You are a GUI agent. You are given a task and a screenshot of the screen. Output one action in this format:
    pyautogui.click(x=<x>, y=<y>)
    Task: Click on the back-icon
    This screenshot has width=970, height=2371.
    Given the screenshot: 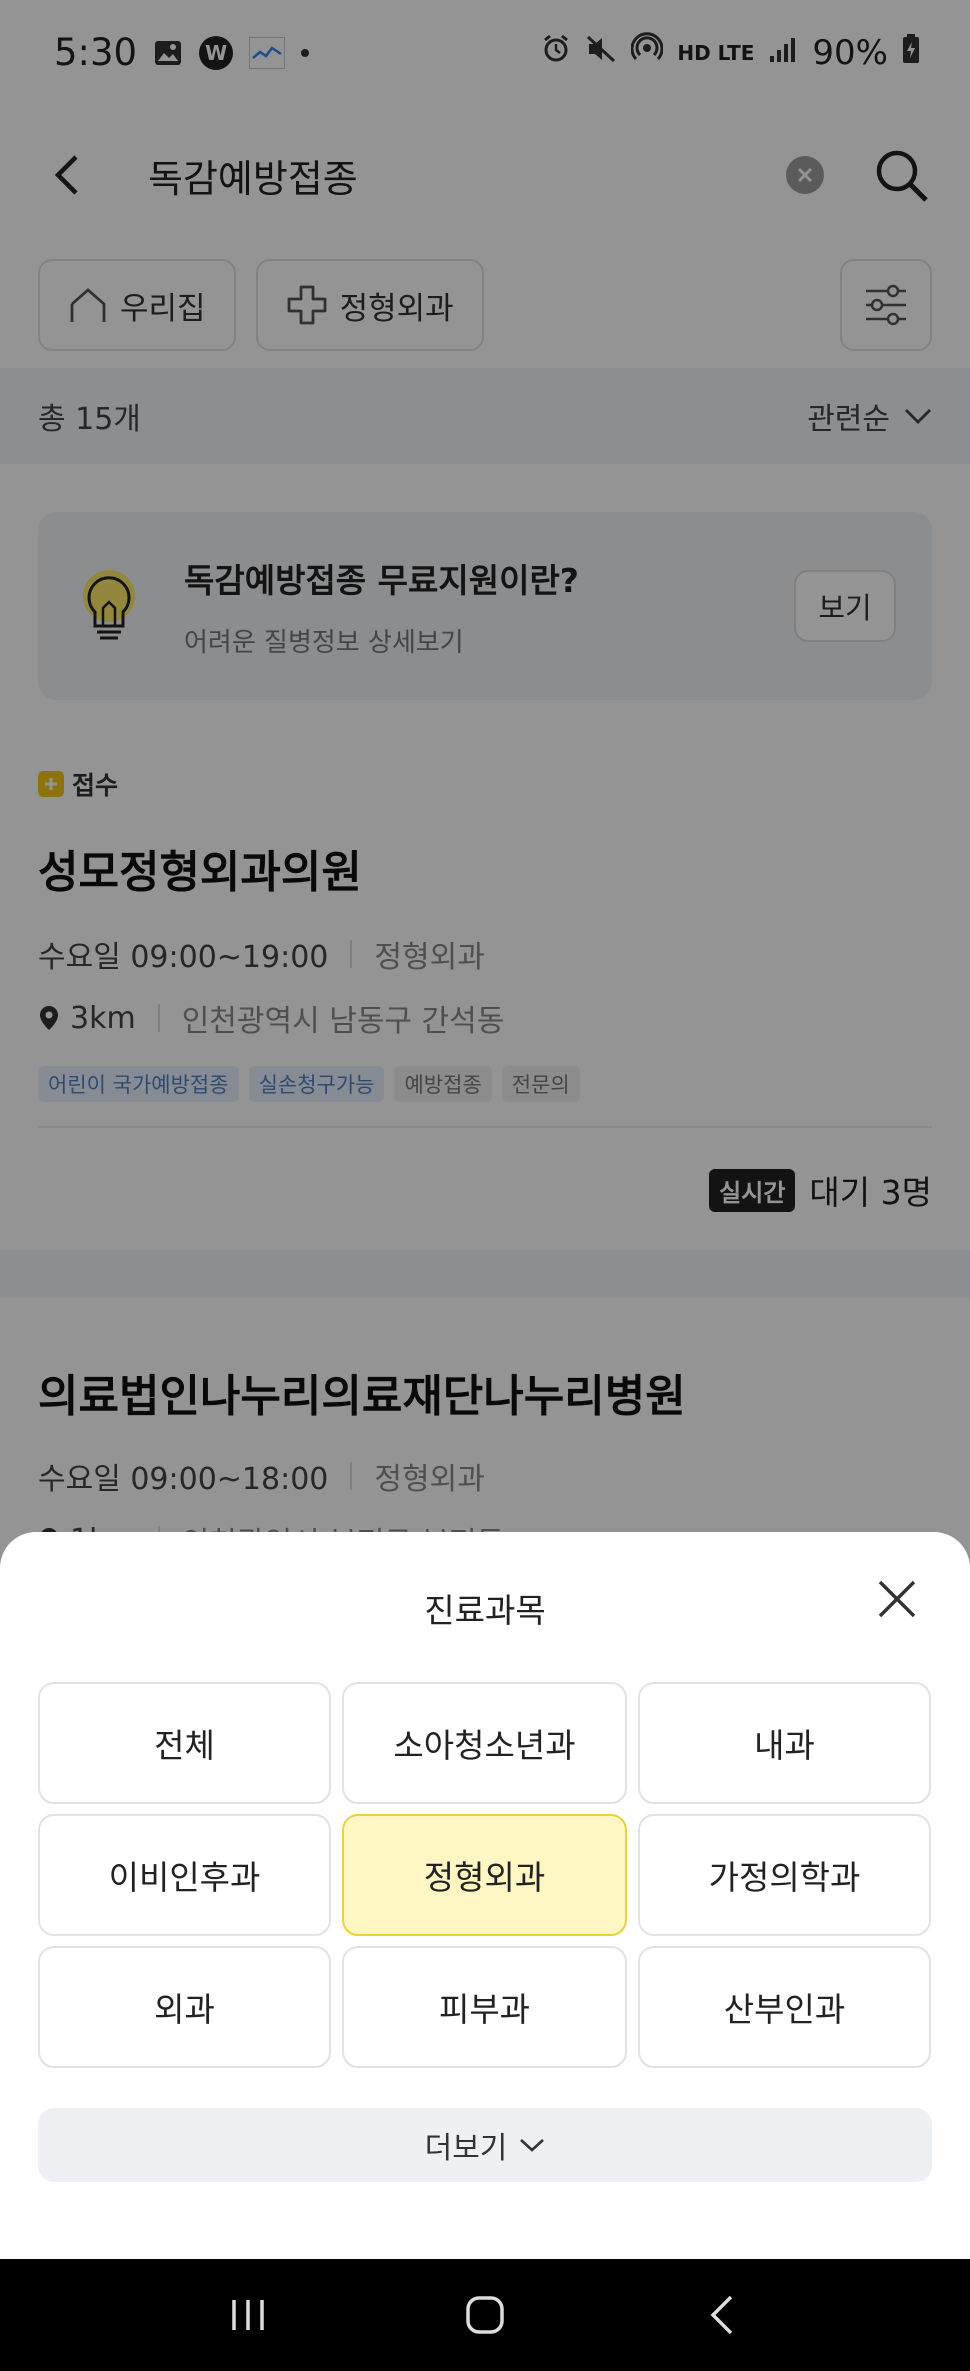 What is the action you would take?
    pyautogui.click(x=721, y=2315)
    